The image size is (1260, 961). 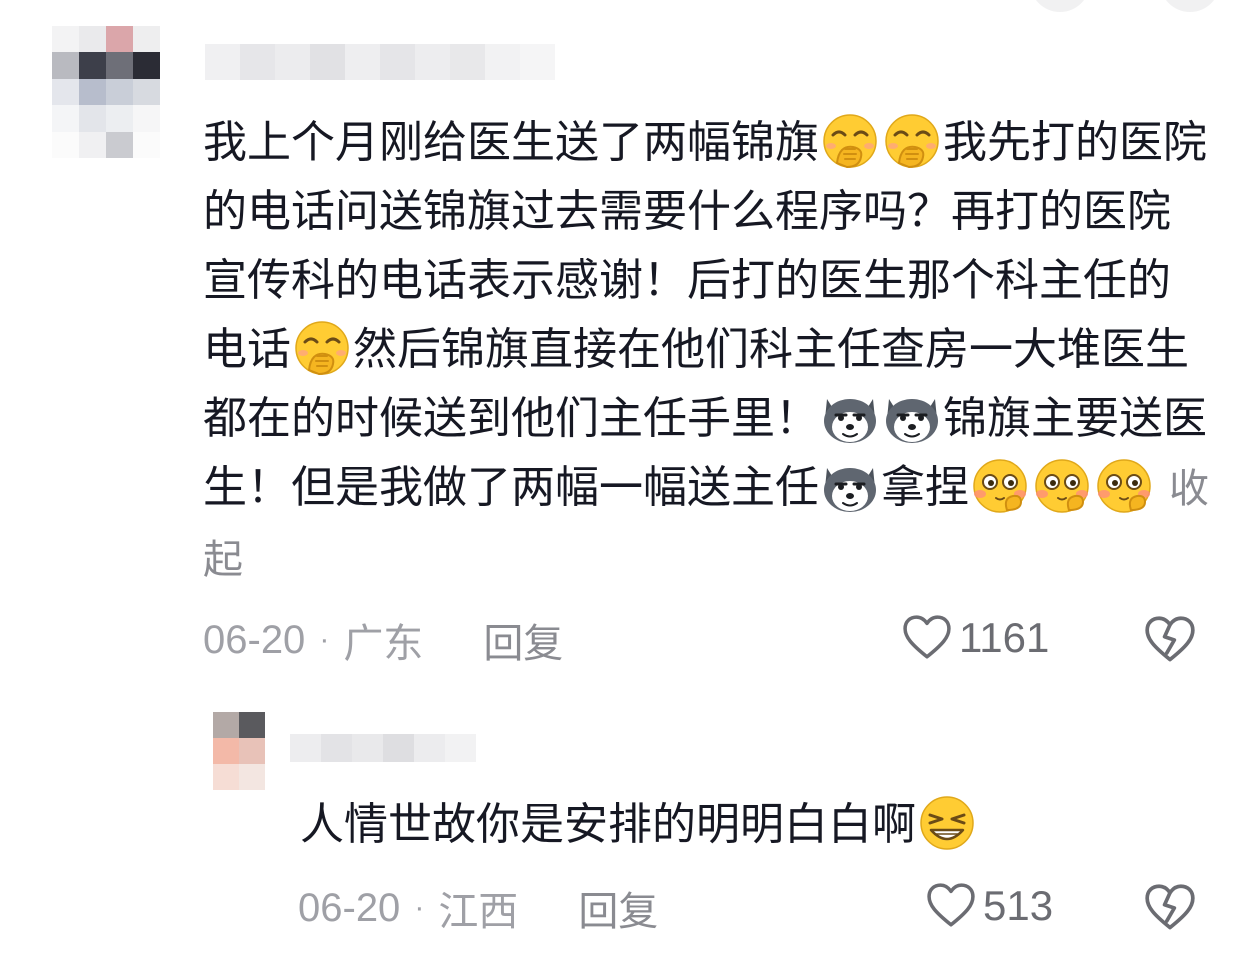 What do you see at coordinates (383, 644) in the screenshot?
I see `comment-location: 广东` at bounding box center [383, 644].